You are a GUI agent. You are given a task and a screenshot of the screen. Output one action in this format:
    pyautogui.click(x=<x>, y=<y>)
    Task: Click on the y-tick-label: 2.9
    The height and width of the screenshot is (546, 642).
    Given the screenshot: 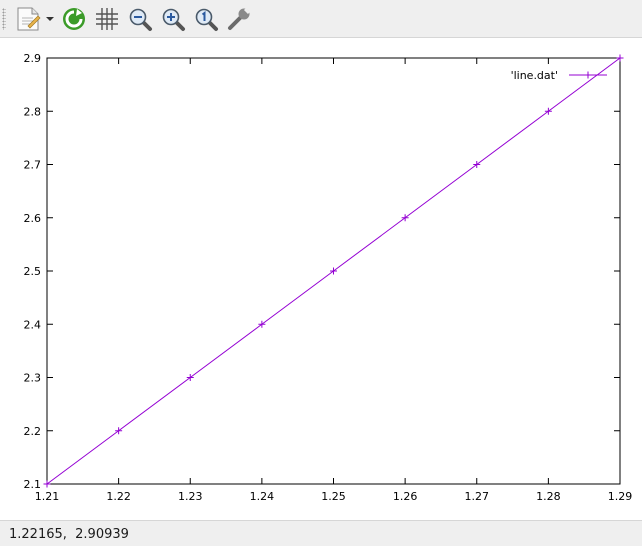 What is the action you would take?
    pyautogui.click(x=33, y=58)
    